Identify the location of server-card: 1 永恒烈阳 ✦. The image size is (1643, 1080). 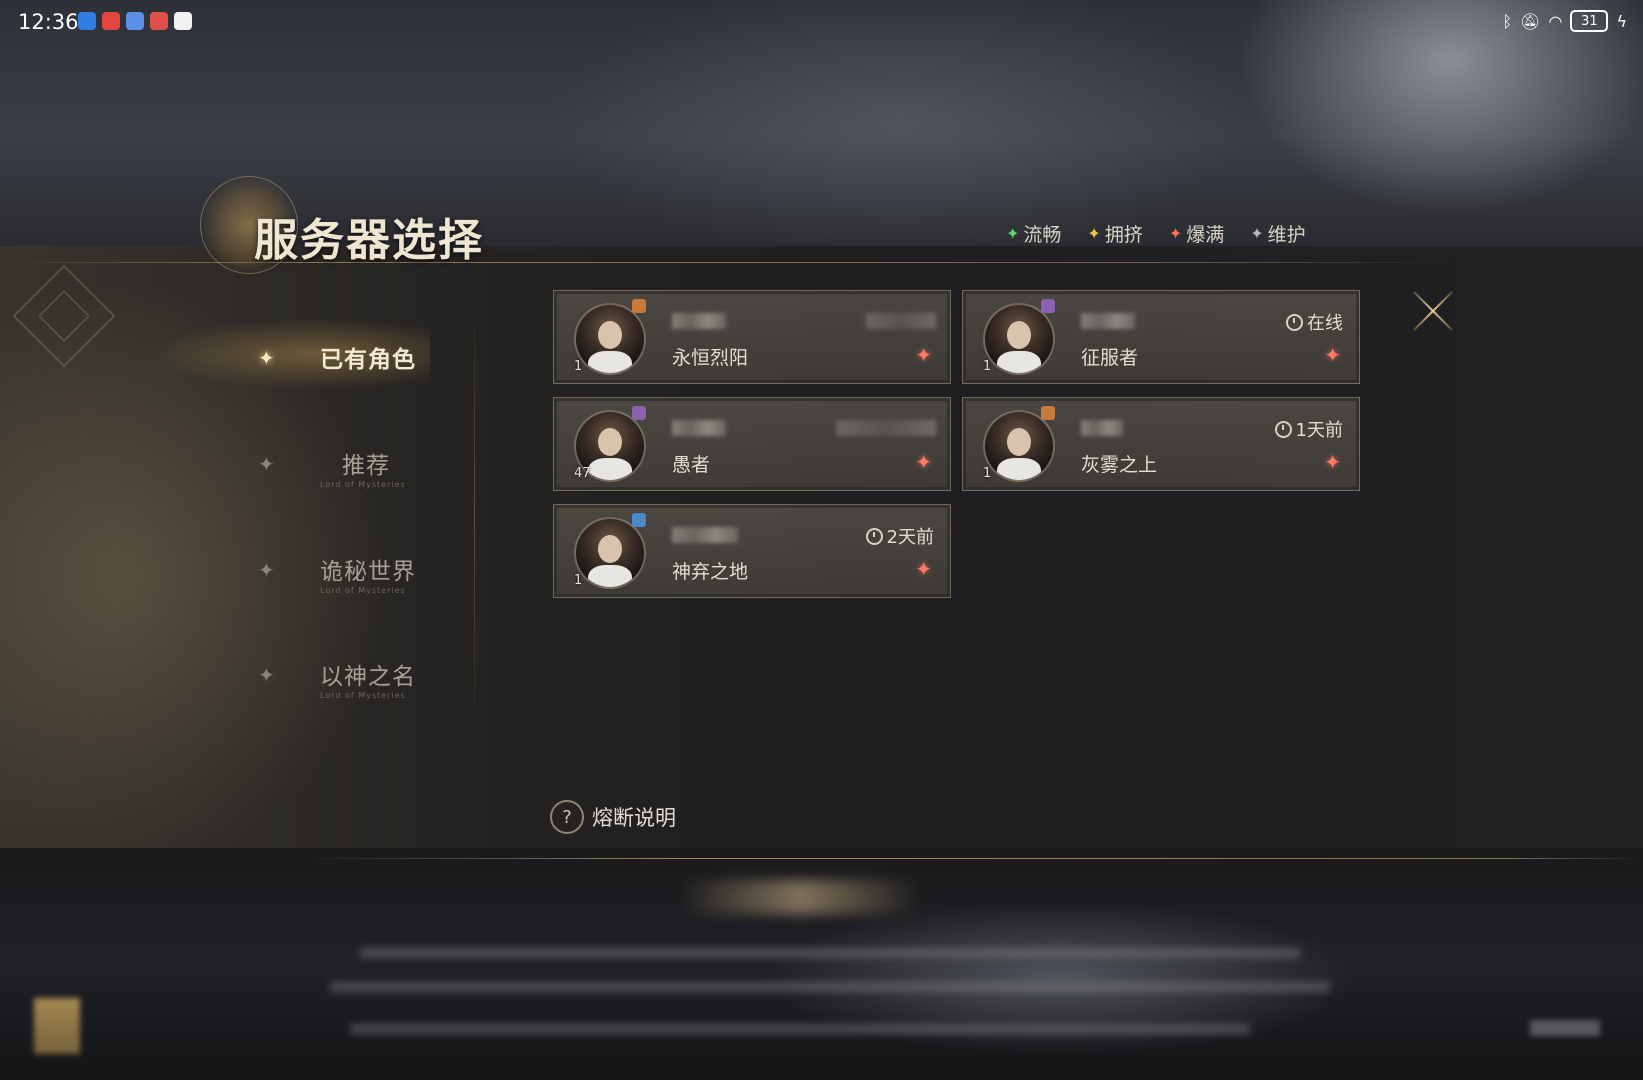
(752, 337).